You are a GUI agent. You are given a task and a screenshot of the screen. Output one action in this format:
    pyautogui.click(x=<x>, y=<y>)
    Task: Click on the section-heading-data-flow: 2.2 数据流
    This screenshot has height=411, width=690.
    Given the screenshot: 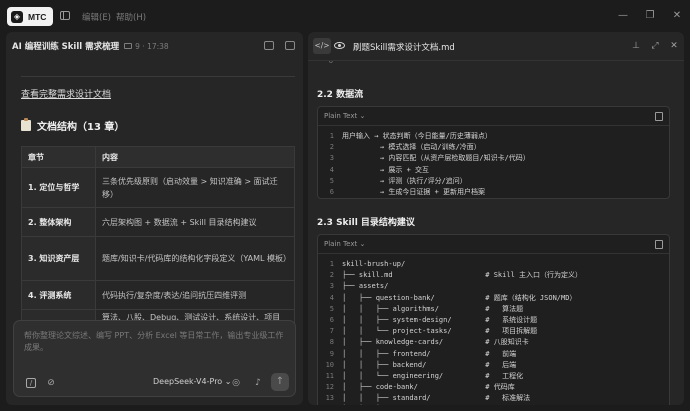 What is the action you would take?
    pyautogui.click(x=340, y=95)
    